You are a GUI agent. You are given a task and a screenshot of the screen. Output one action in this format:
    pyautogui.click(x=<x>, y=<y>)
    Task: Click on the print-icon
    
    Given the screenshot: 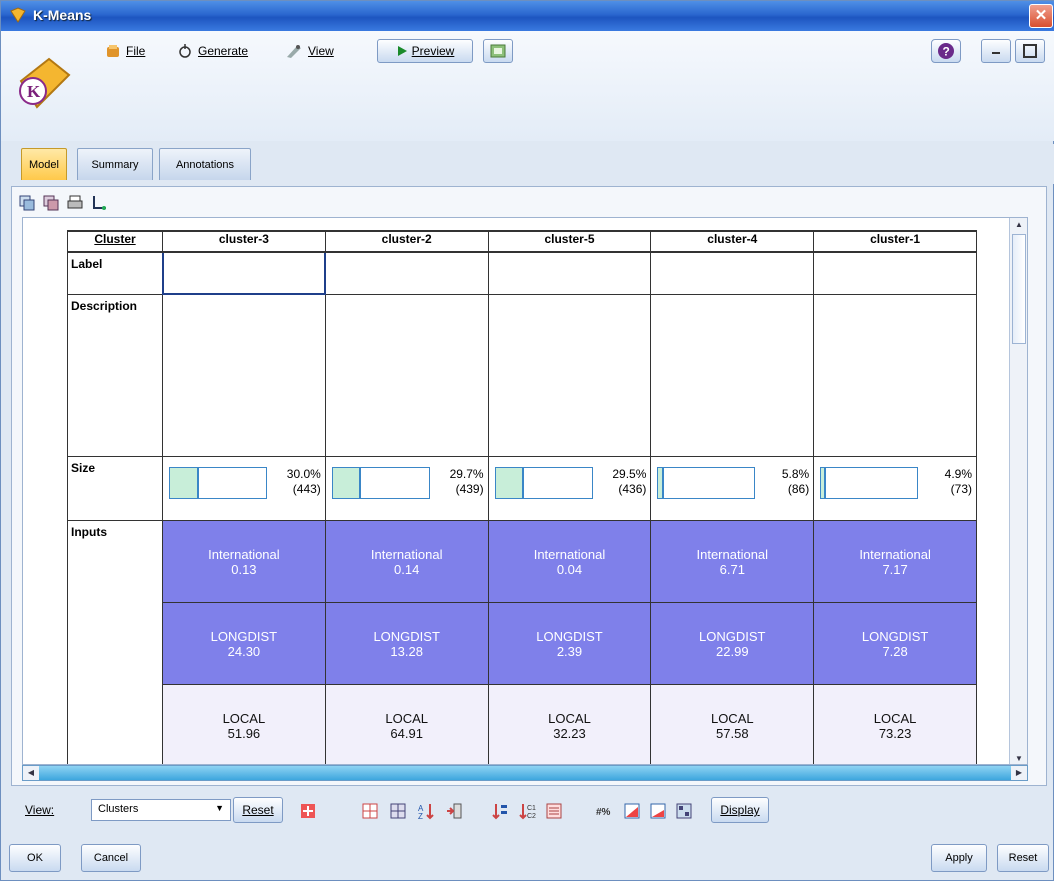 What is the action you would take?
    pyautogui.click(x=75, y=203)
    